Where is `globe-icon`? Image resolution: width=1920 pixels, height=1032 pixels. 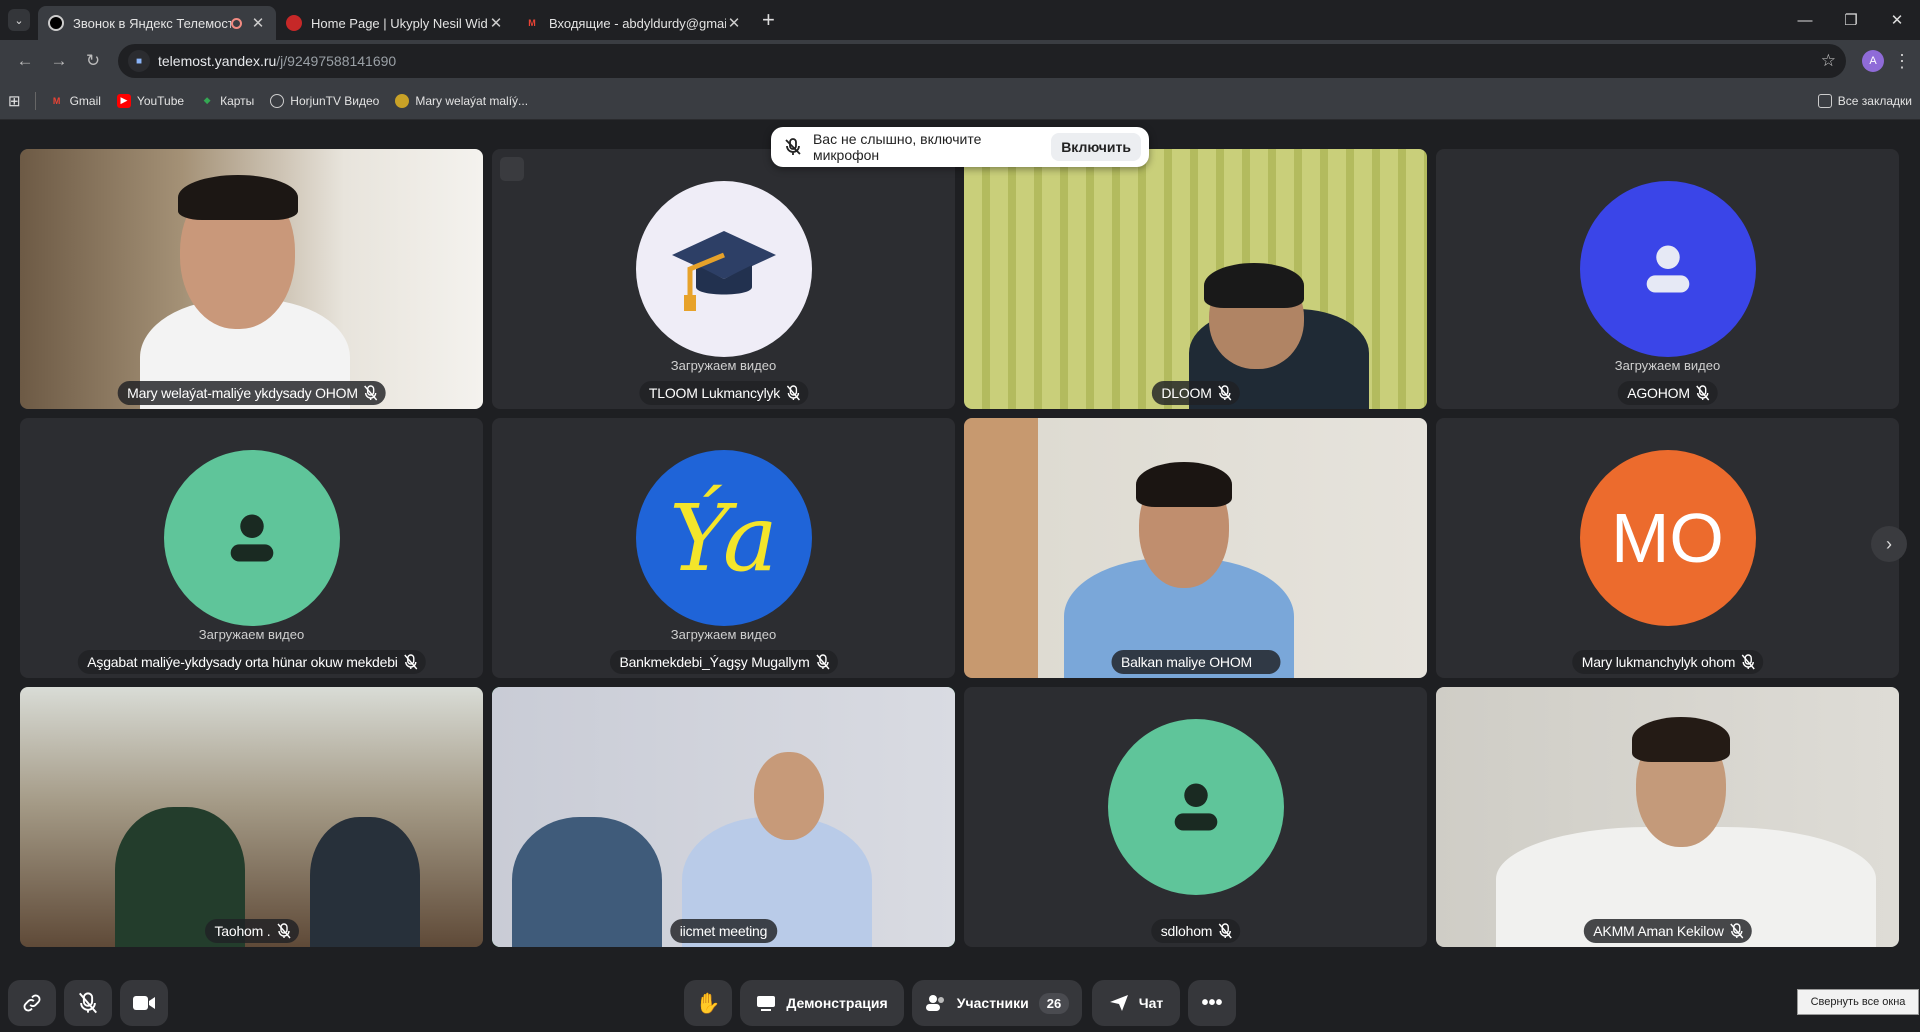 globe-icon is located at coordinates (277, 100).